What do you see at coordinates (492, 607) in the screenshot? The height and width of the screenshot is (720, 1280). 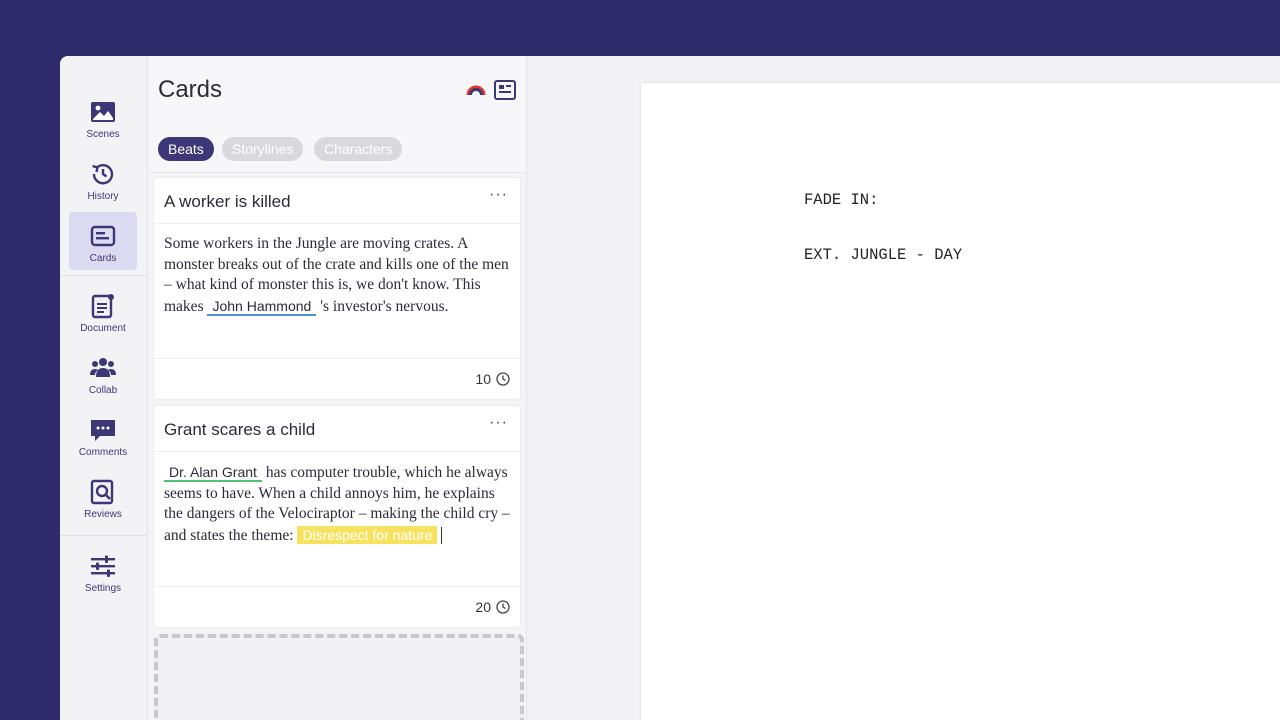 I see `card-duration: 20` at bounding box center [492, 607].